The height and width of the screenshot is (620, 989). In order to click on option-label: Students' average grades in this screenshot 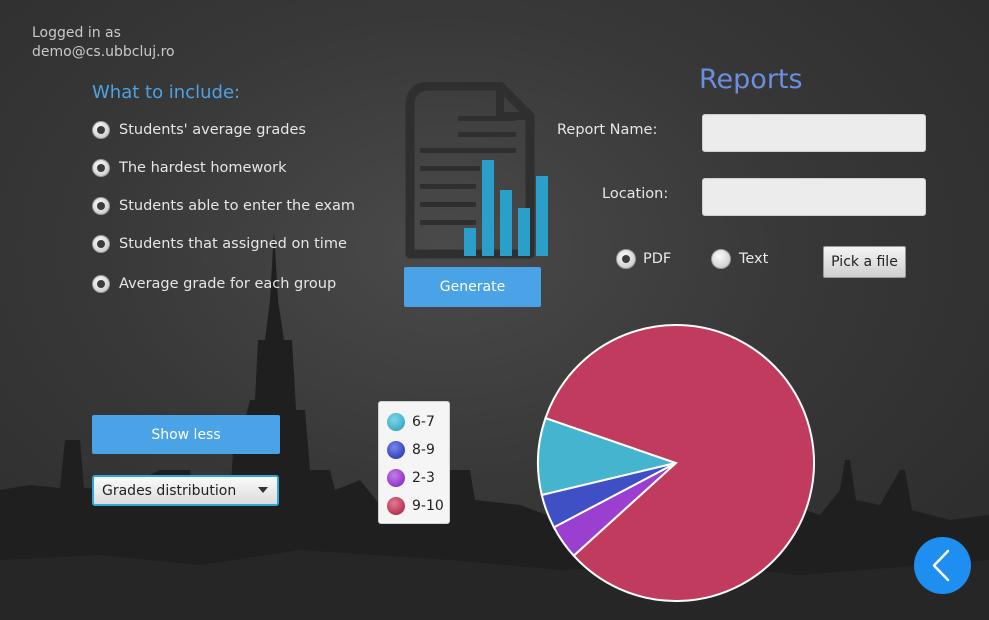, I will do `click(212, 130)`.